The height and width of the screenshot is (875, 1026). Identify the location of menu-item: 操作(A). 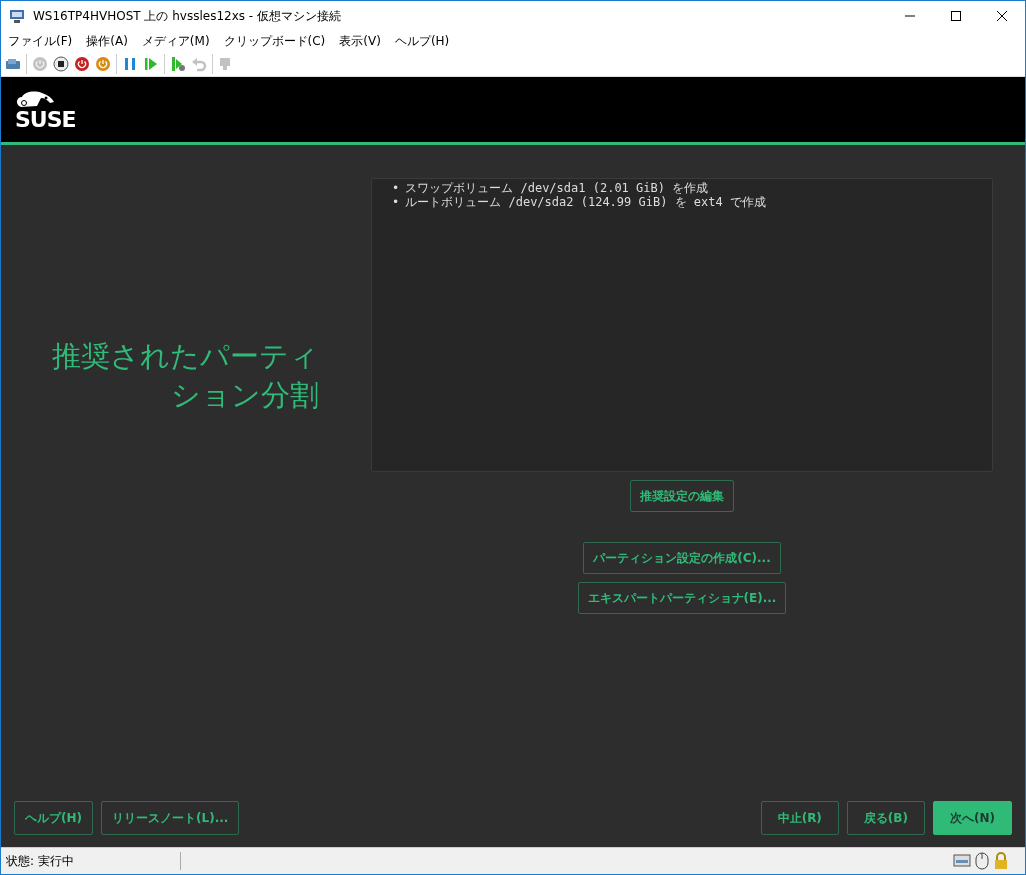
(107, 41).